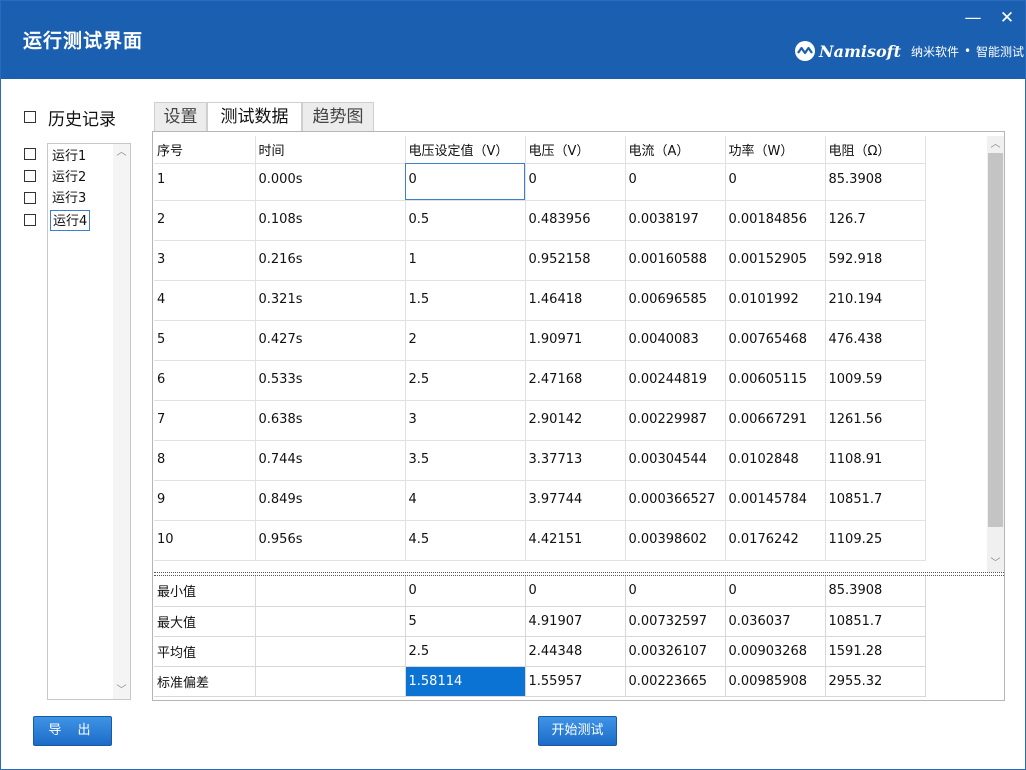  What do you see at coordinates (995, 354) in the screenshot?
I see `grid-scrollbar: ︿ ﹀` at bounding box center [995, 354].